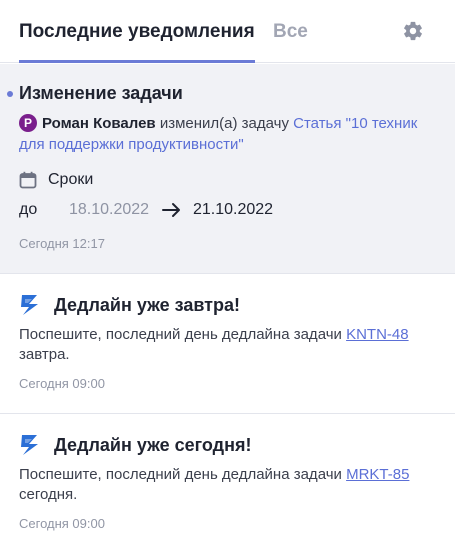 The width and height of the screenshot is (455, 550). I want to click on notification-title: Дедлайн уже завтра!, so click(147, 305).